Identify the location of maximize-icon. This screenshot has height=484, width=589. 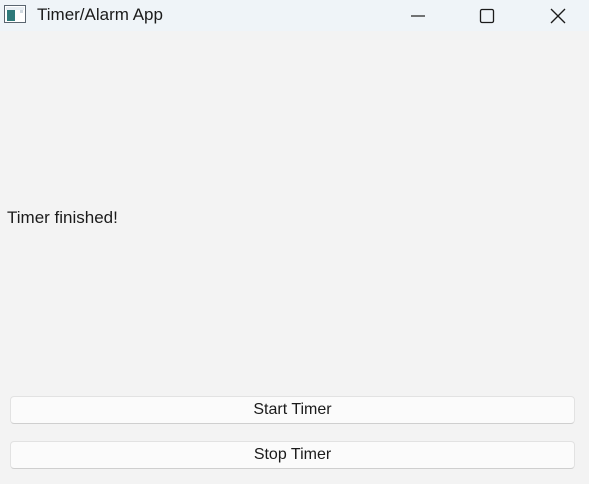
(487, 15).